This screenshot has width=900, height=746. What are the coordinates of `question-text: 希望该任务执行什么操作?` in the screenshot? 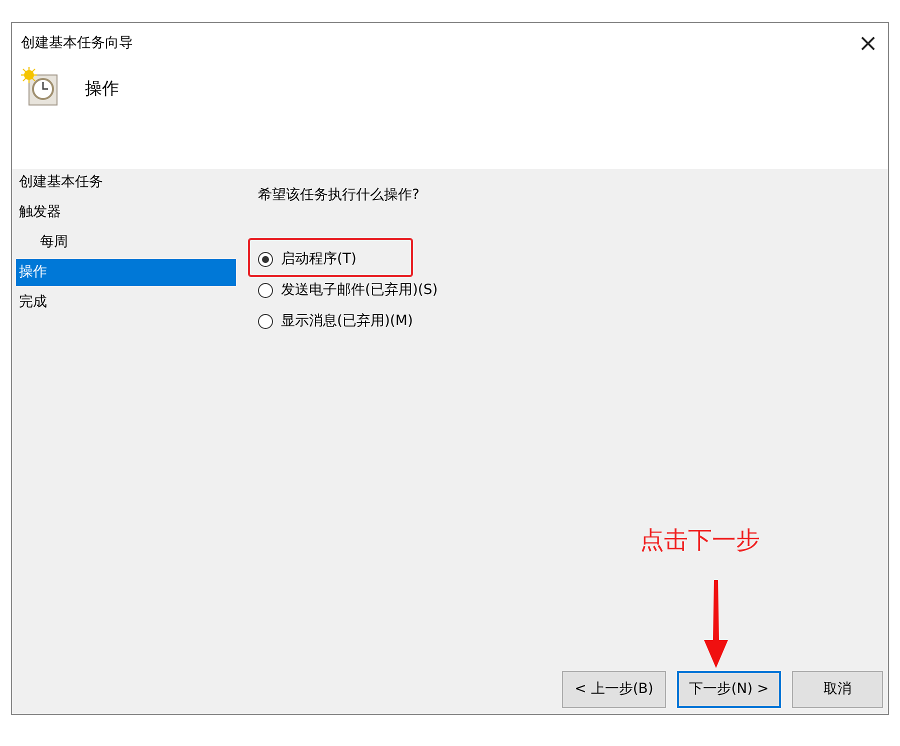 It's located at (339, 195).